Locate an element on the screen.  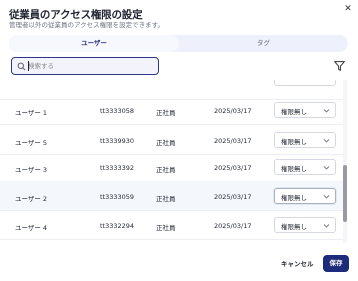
table-row: ユーザー 5 tt3339930 正社員 2025/03/17 権限無し is located at coordinates (171, 140).